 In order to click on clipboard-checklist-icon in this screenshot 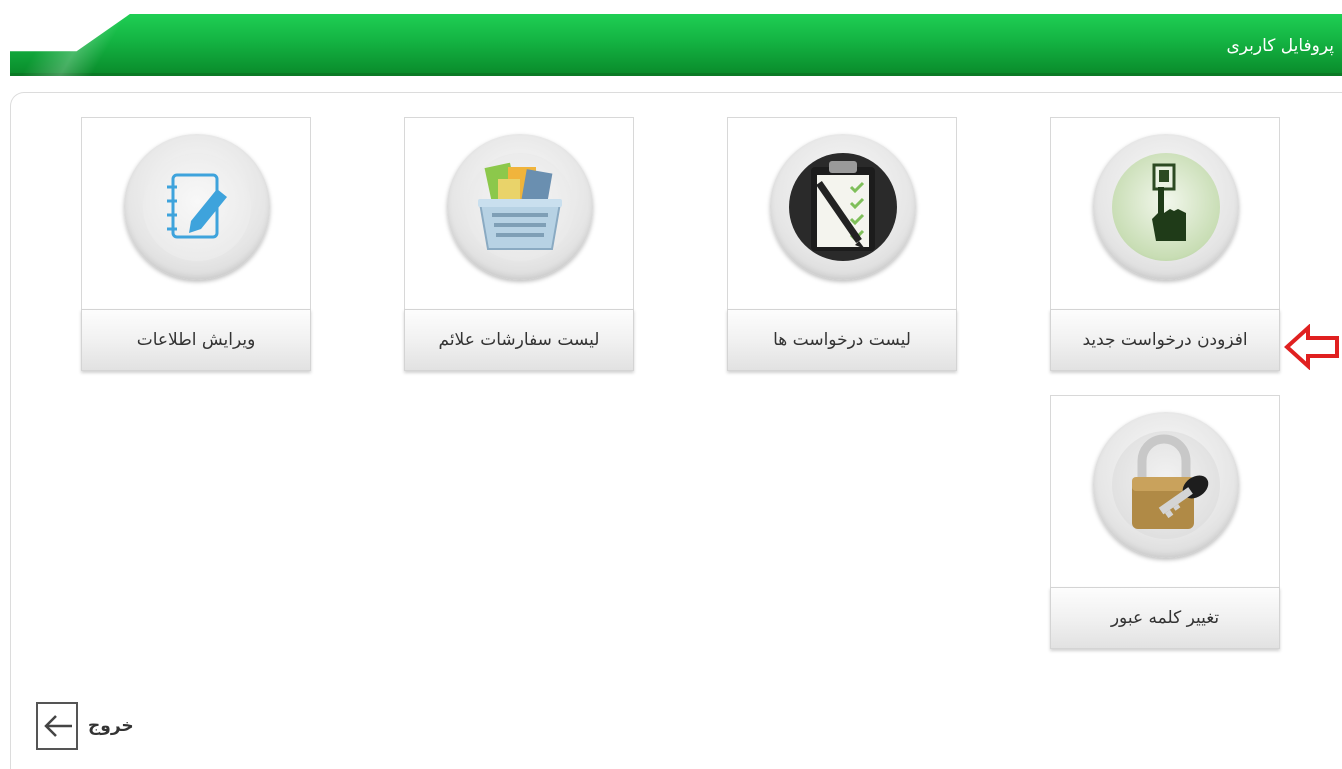, I will do `click(843, 207)`.